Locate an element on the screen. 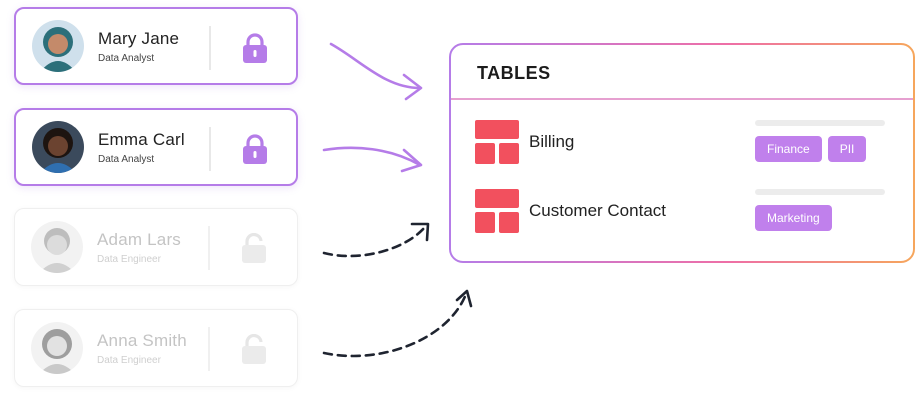 This screenshot has height=394, width=921. table-row-customer-contact: Customer Contact Marketing is located at coordinates (690, 212).